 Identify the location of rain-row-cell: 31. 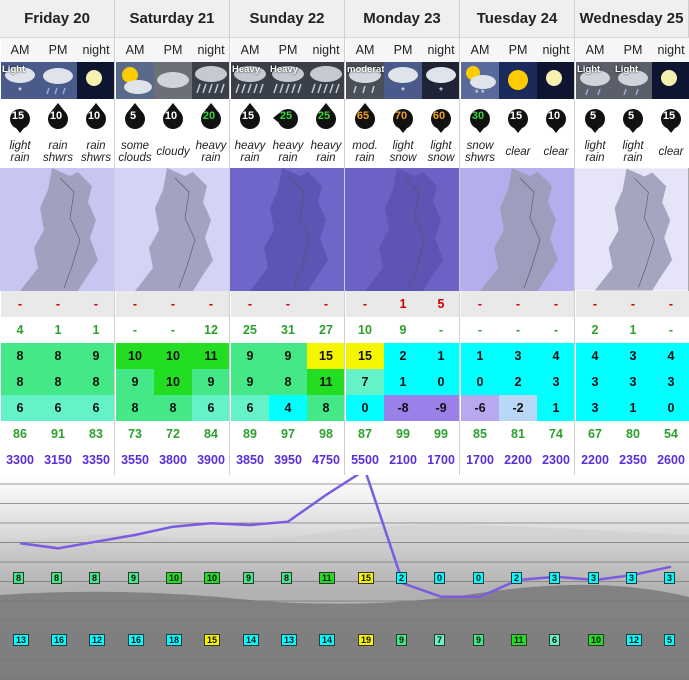
(288, 330).